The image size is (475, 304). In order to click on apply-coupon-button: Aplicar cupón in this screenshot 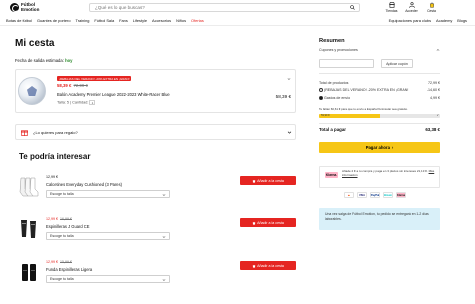, I will do `click(397, 63)`.